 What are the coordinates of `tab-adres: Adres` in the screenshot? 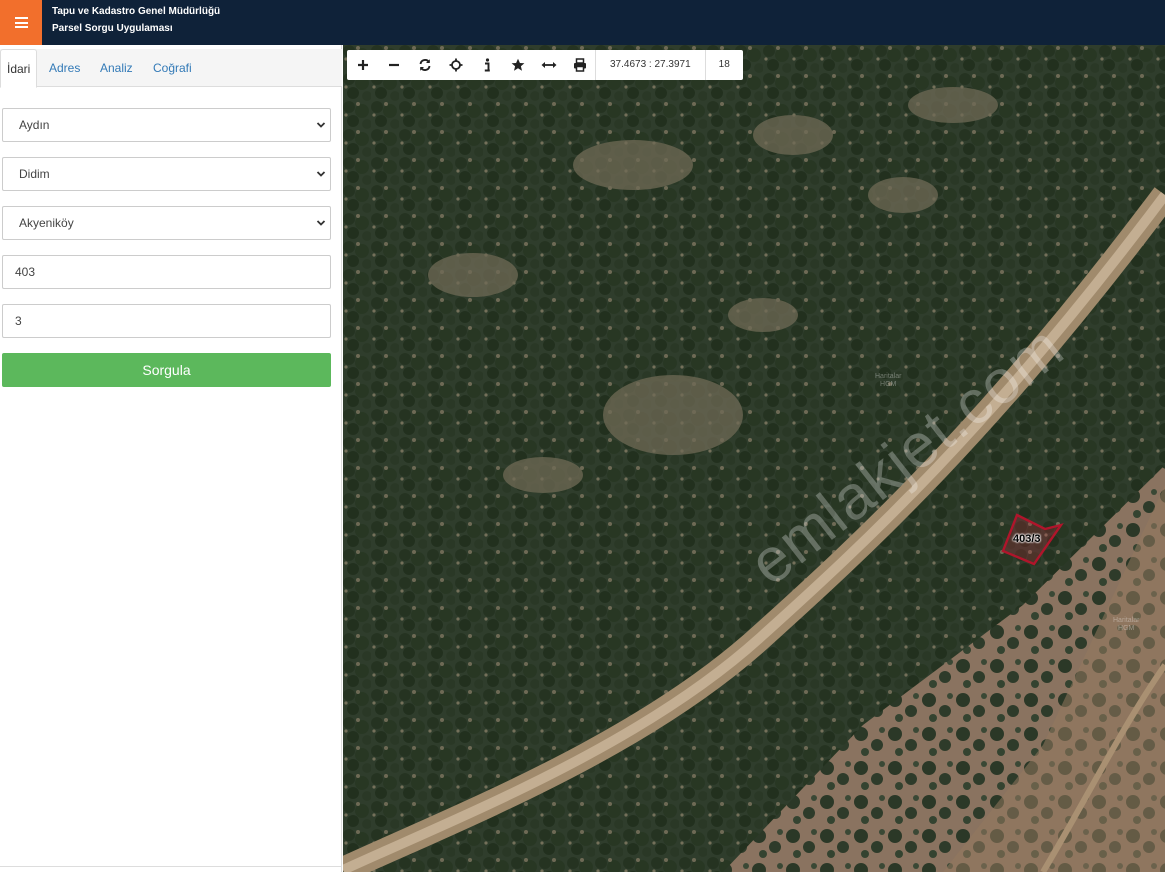 It's located at (64, 68).